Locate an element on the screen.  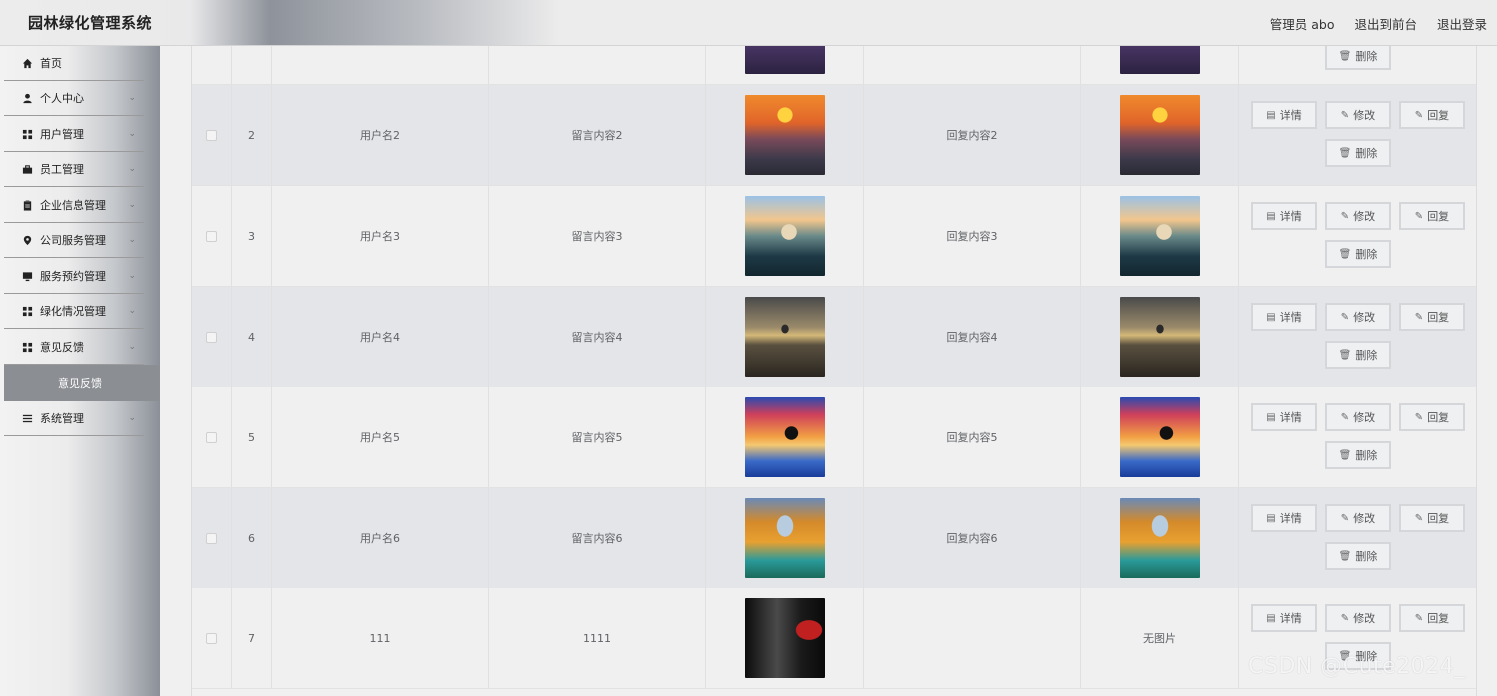
top-header: 园林绿化管理系统 管理员 abo 退出到前台 退出登录 is located at coordinates (748, 23).